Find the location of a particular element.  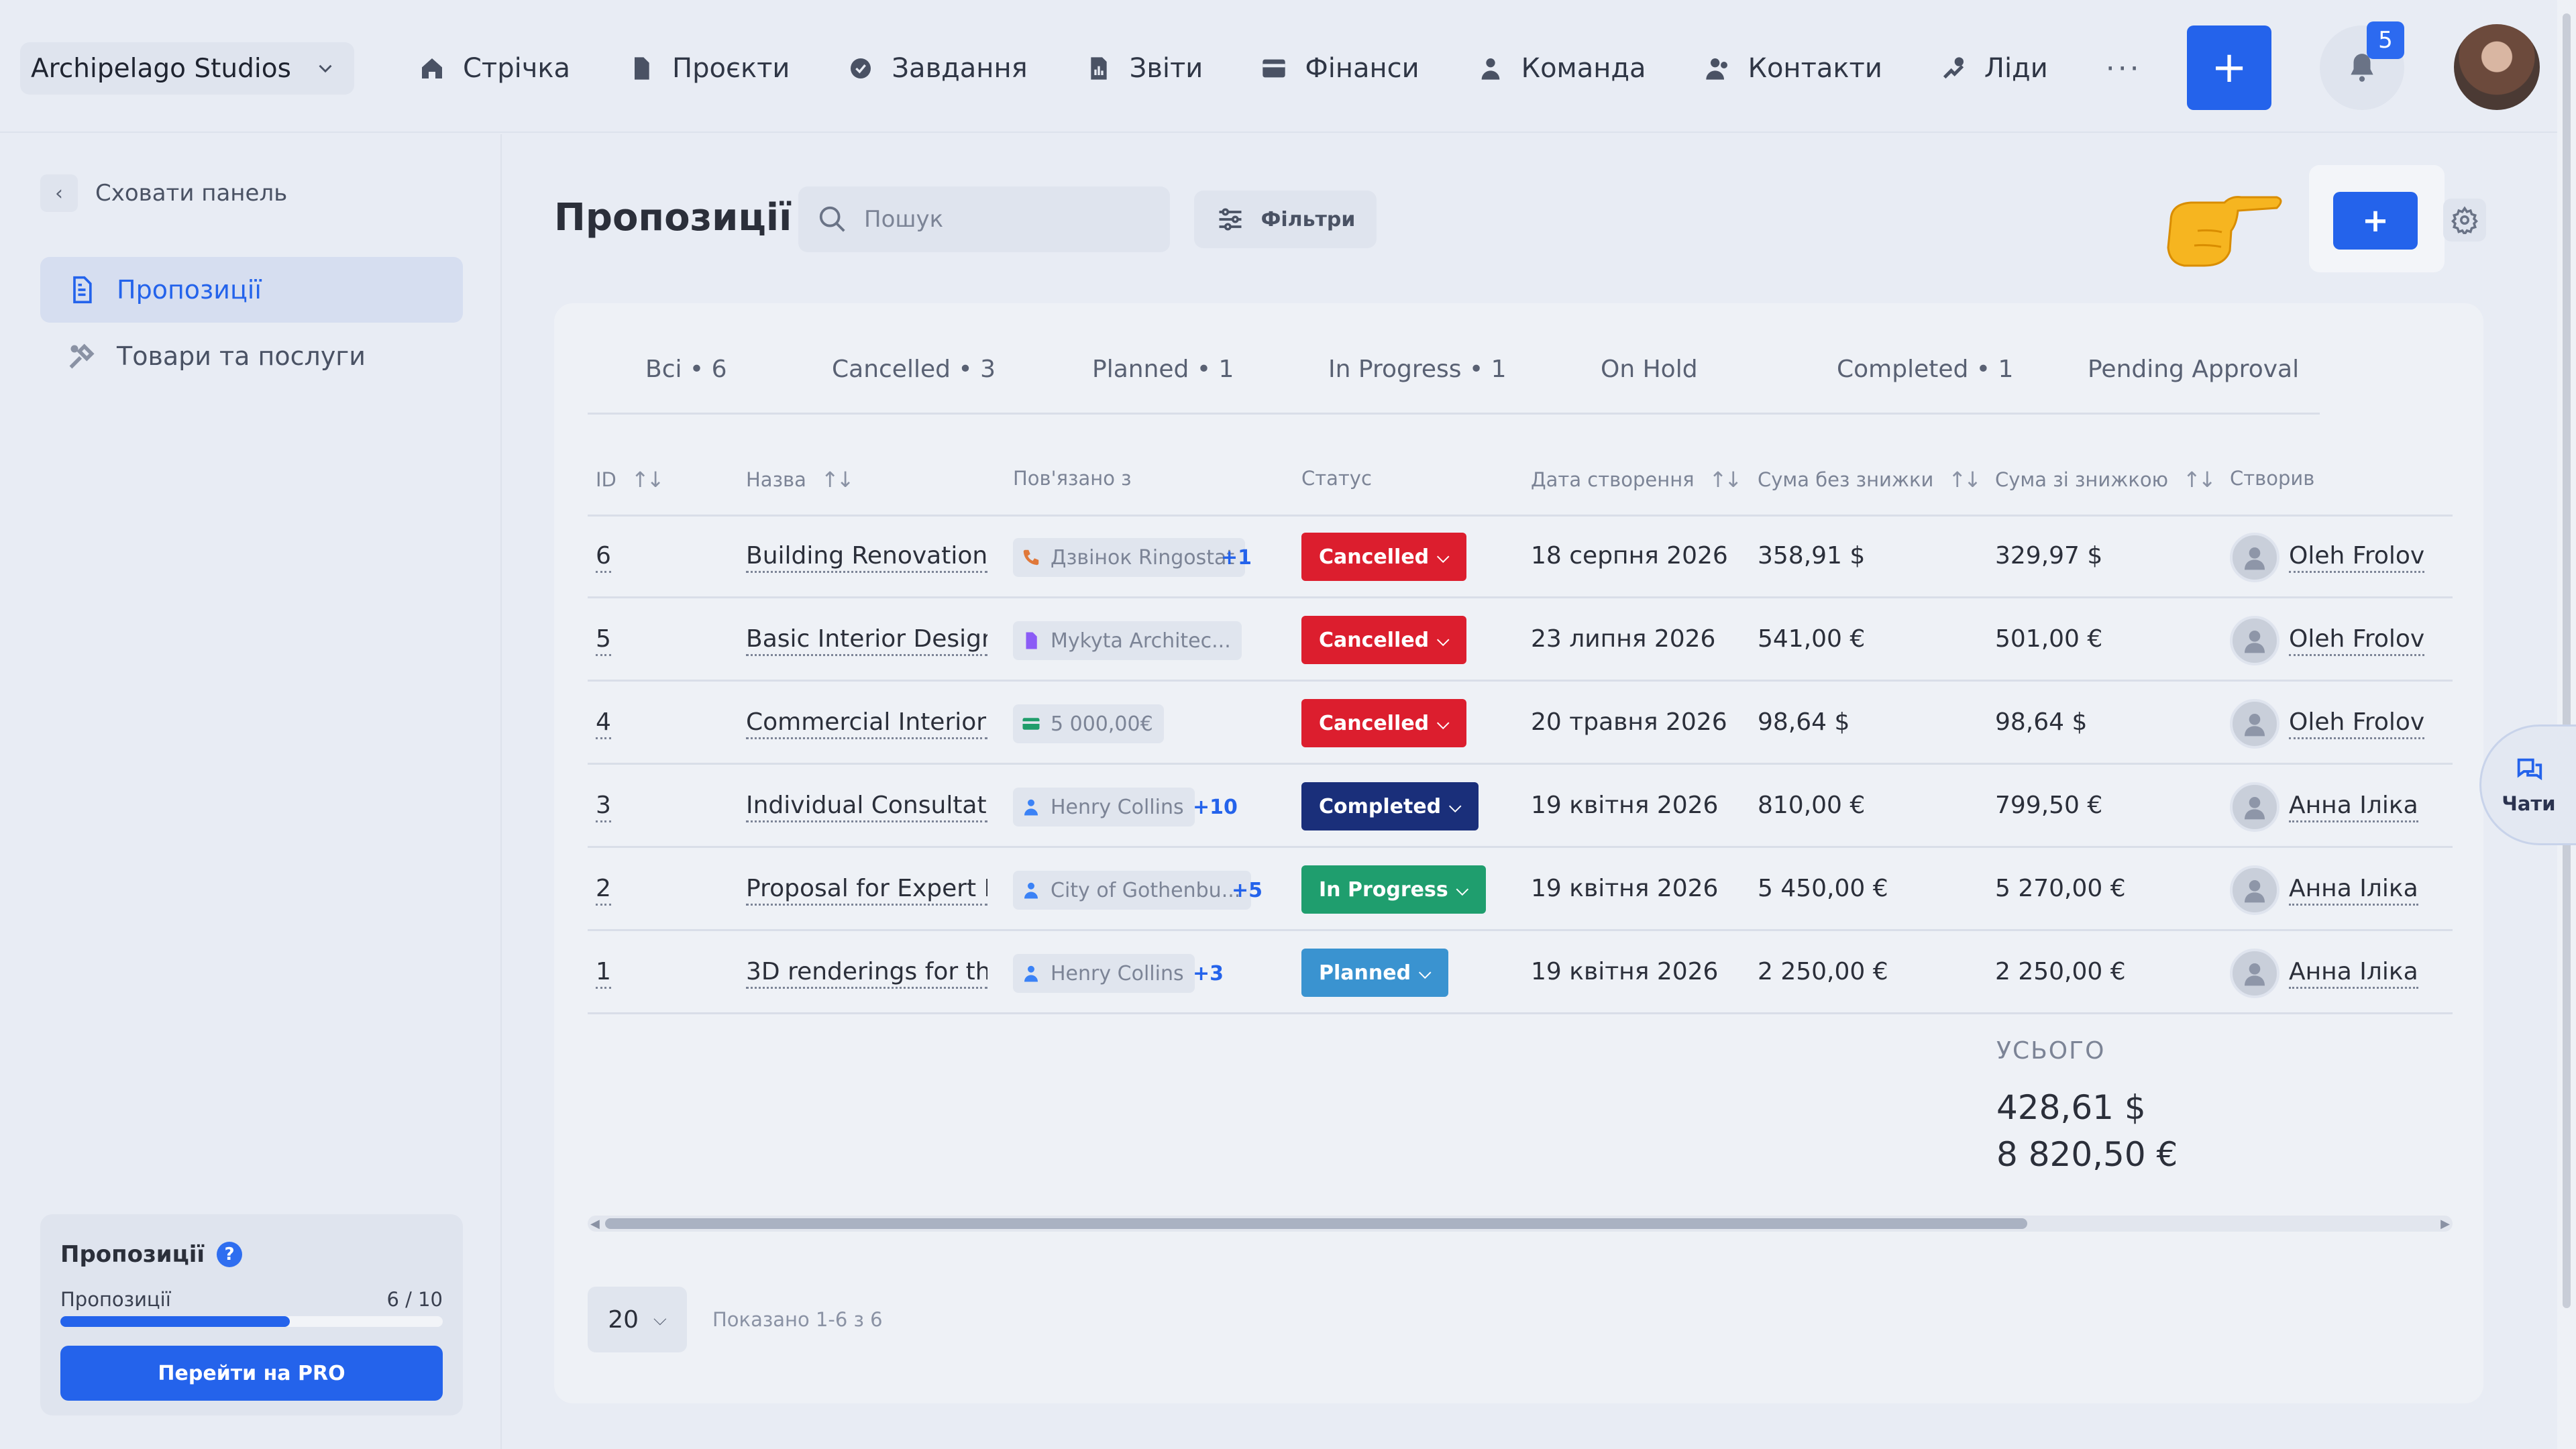

nav-item-finance: Фінанси is located at coordinates (1339, 68).